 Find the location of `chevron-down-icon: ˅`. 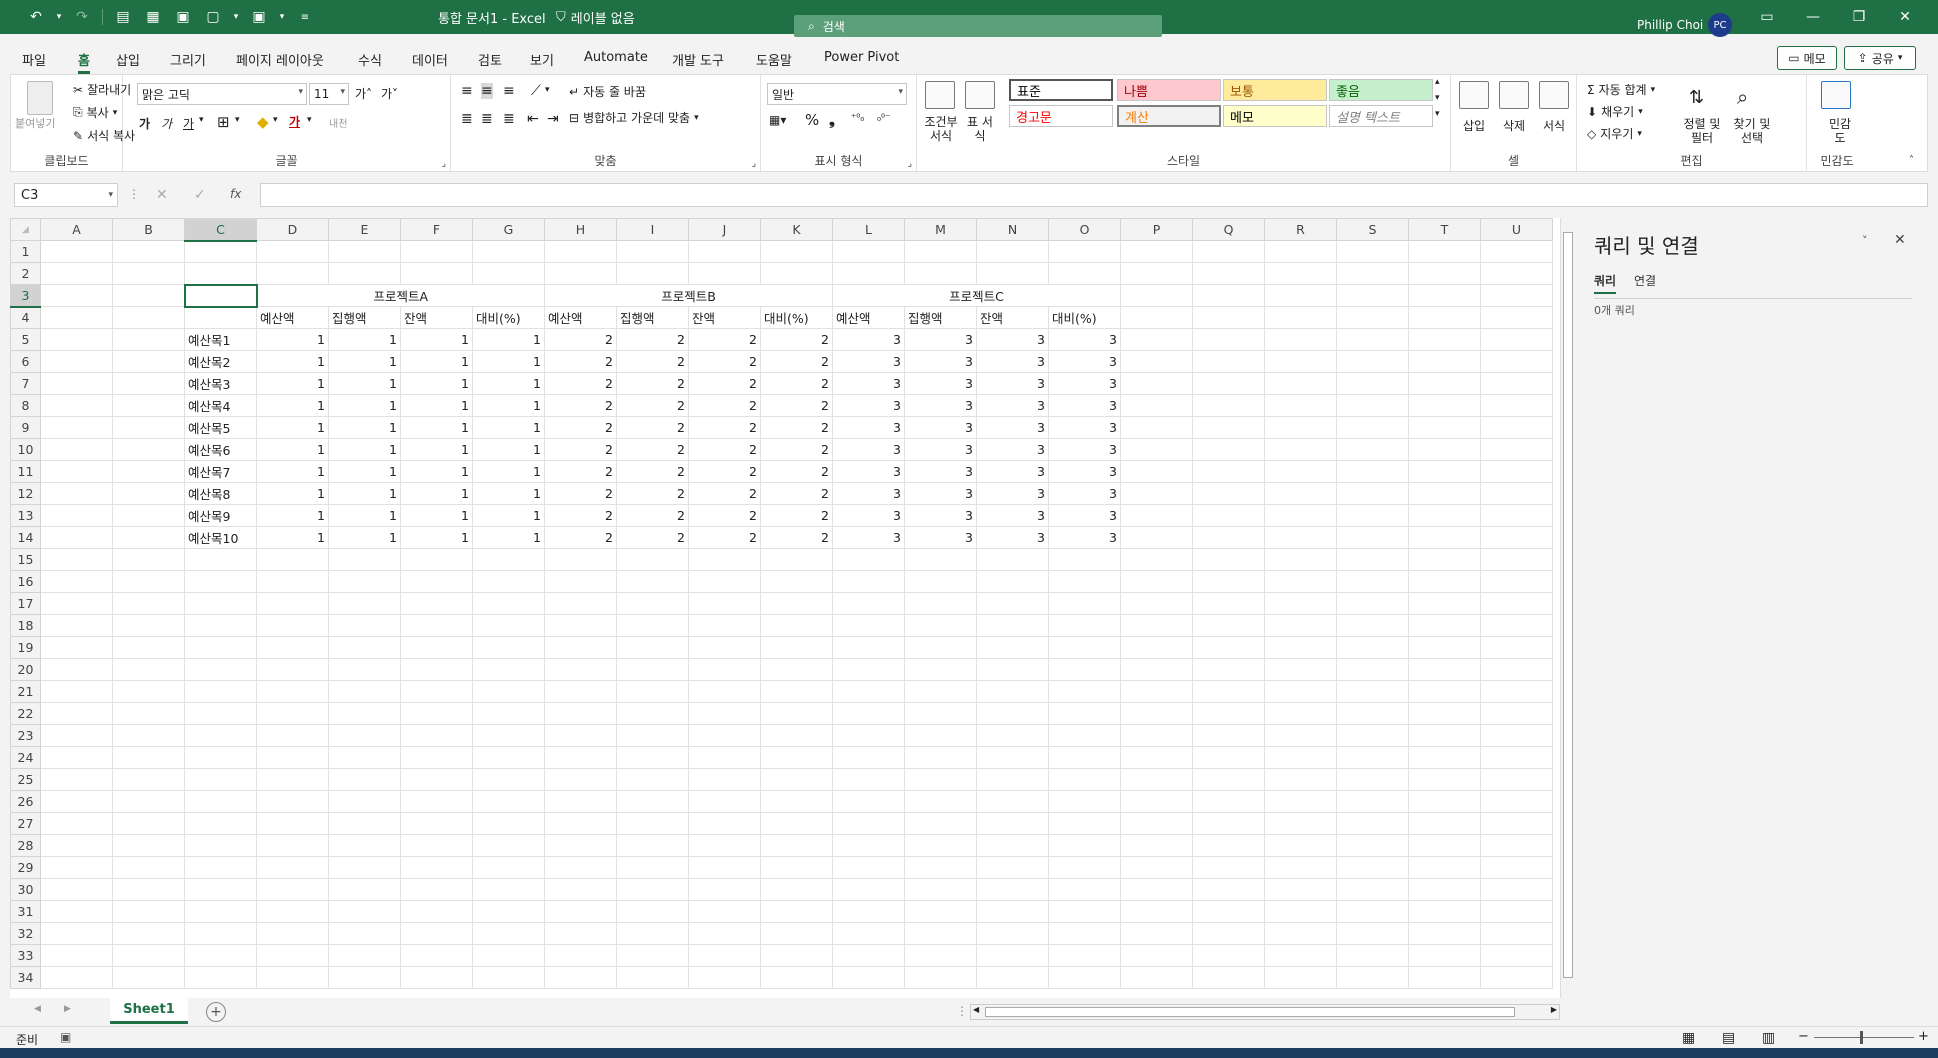

chevron-down-icon: ˅ is located at coordinates (1865, 240).